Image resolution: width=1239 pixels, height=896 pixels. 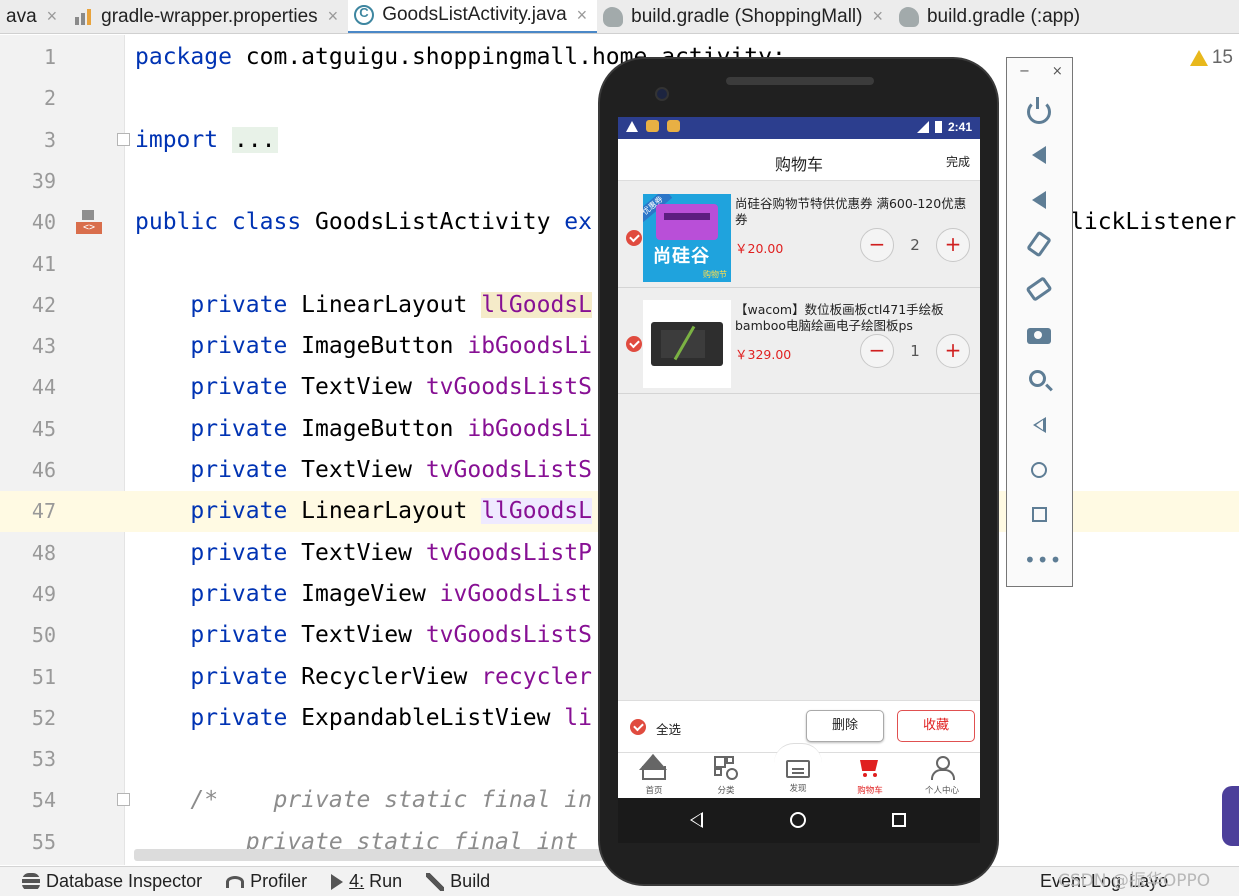 What do you see at coordinates (1222, 57) in the screenshot?
I see `warning-count: 15` at bounding box center [1222, 57].